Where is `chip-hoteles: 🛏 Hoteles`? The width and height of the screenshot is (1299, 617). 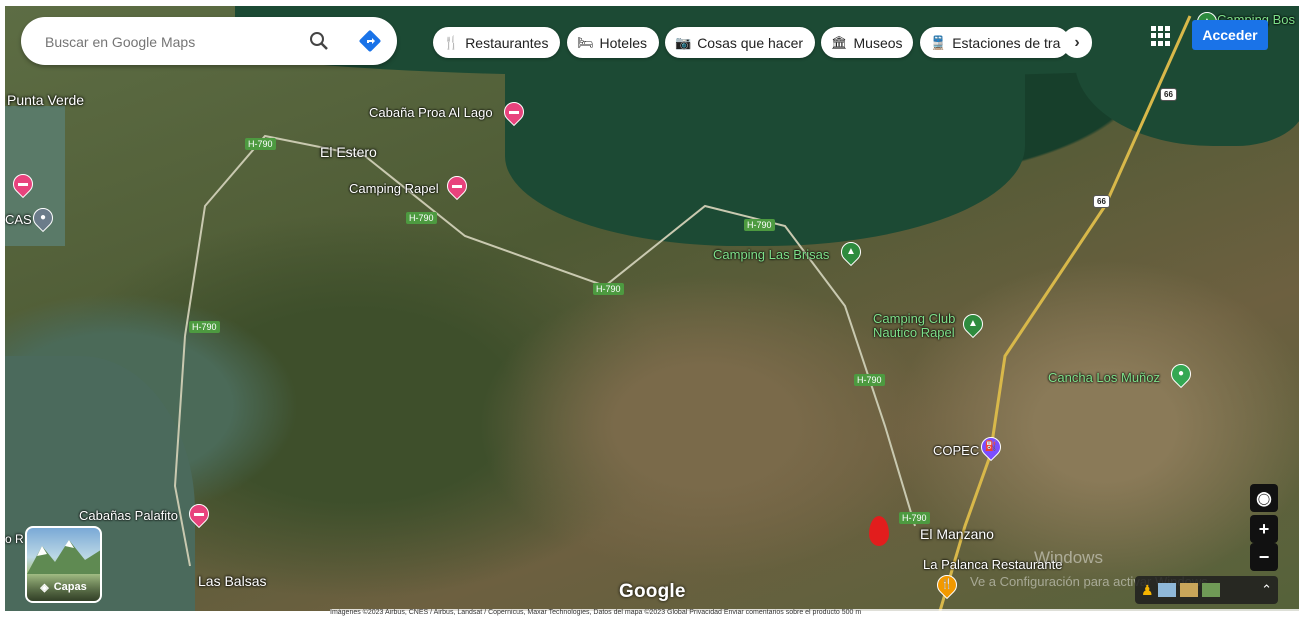
chip-hoteles: 🛏 Hoteles is located at coordinates (613, 42).